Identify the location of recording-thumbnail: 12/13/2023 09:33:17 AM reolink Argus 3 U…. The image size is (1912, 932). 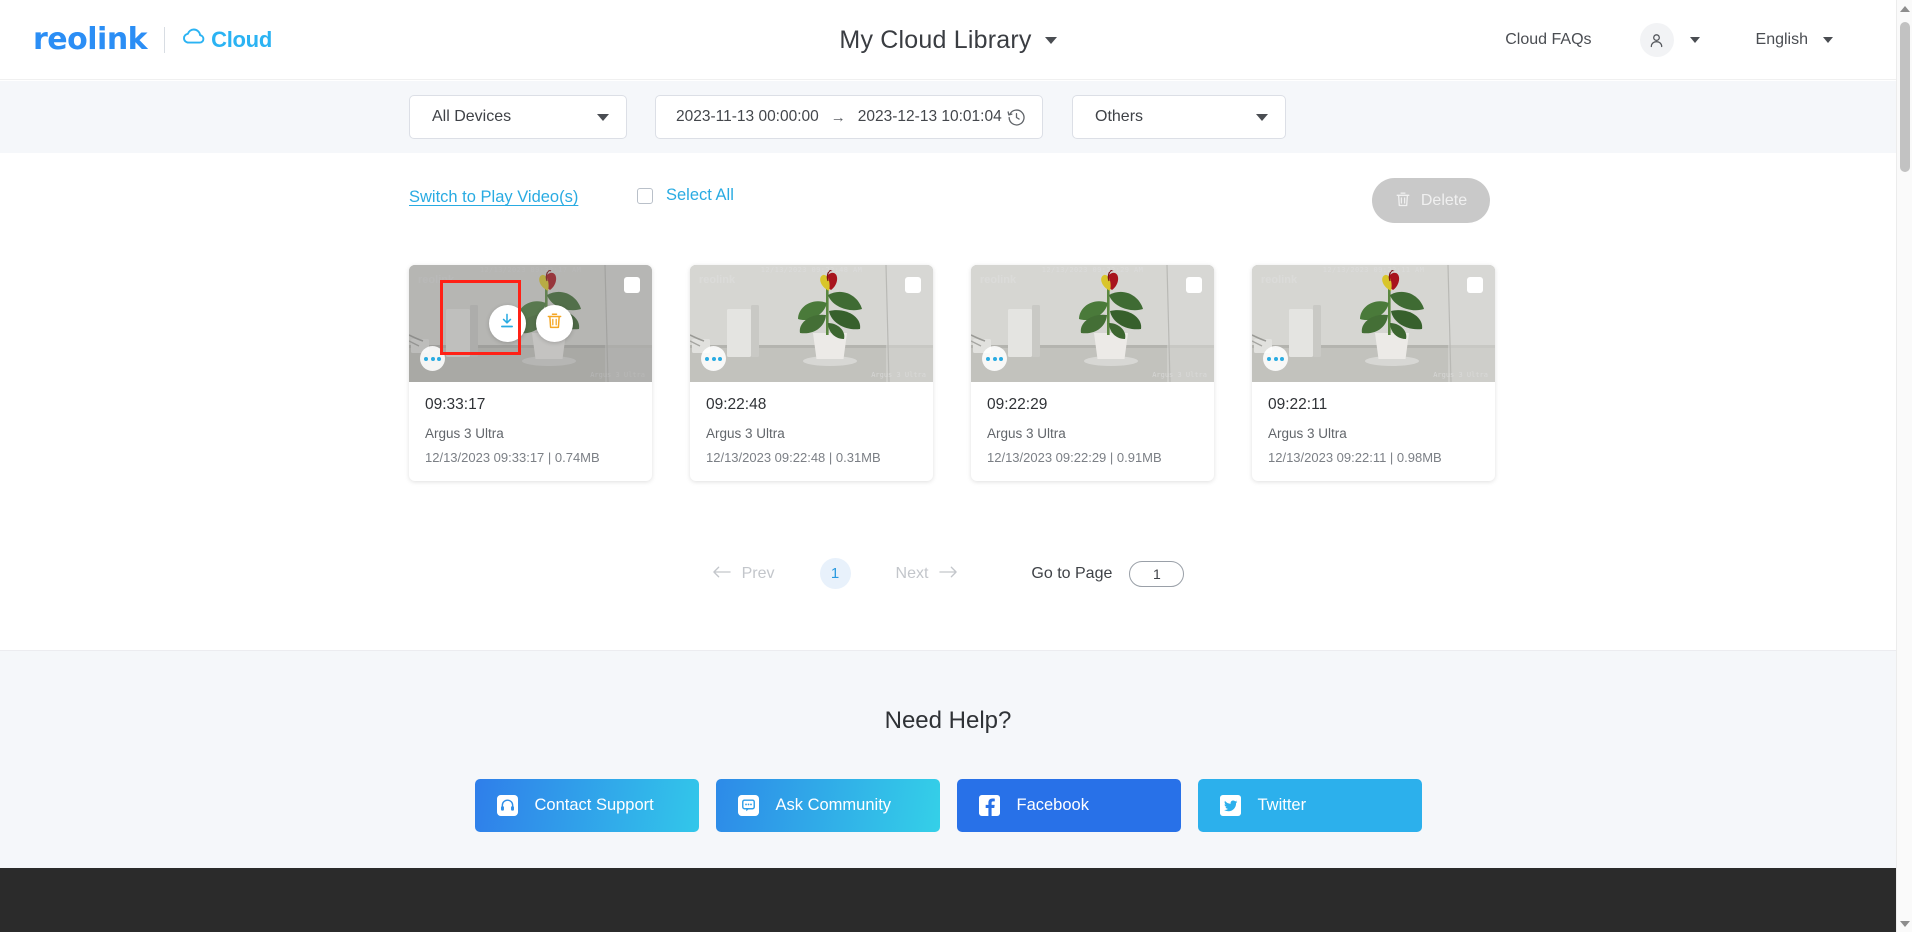
(530, 323).